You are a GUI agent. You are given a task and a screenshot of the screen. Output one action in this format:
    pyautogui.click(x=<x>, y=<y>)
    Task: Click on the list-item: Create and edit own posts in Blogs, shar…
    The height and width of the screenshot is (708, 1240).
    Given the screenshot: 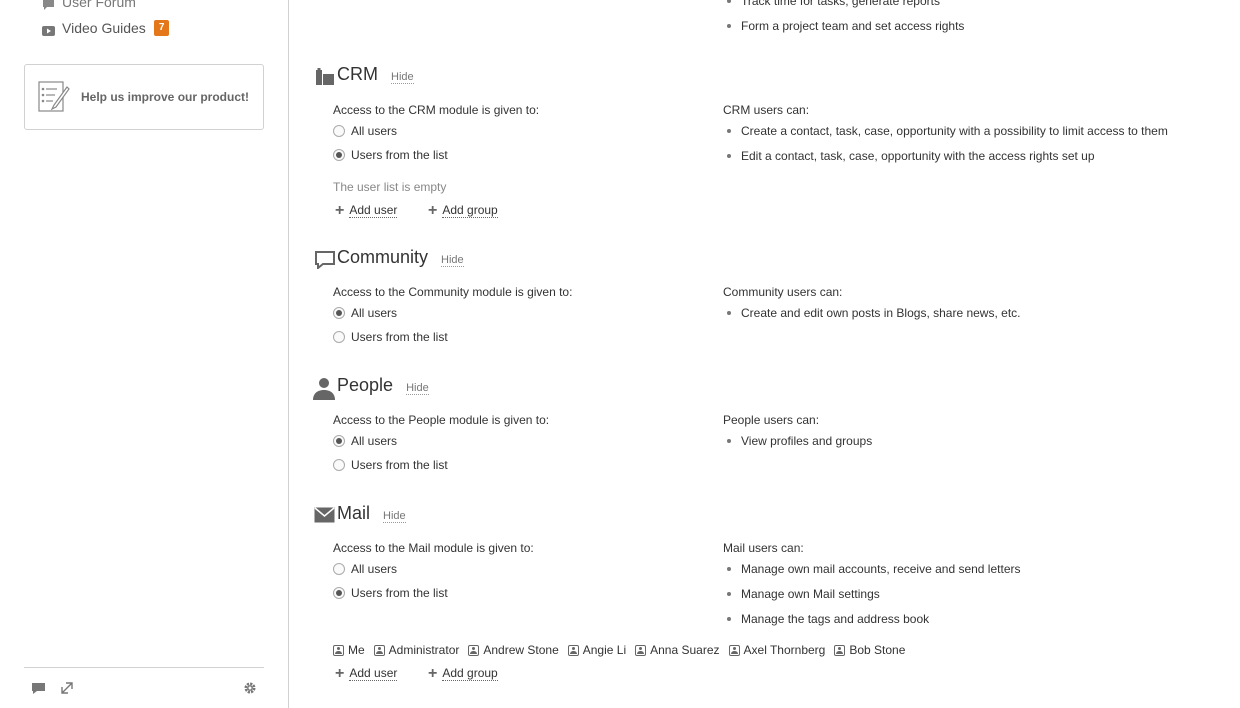 What is the action you would take?
    pyautogui.click(x=872, y=313)
    